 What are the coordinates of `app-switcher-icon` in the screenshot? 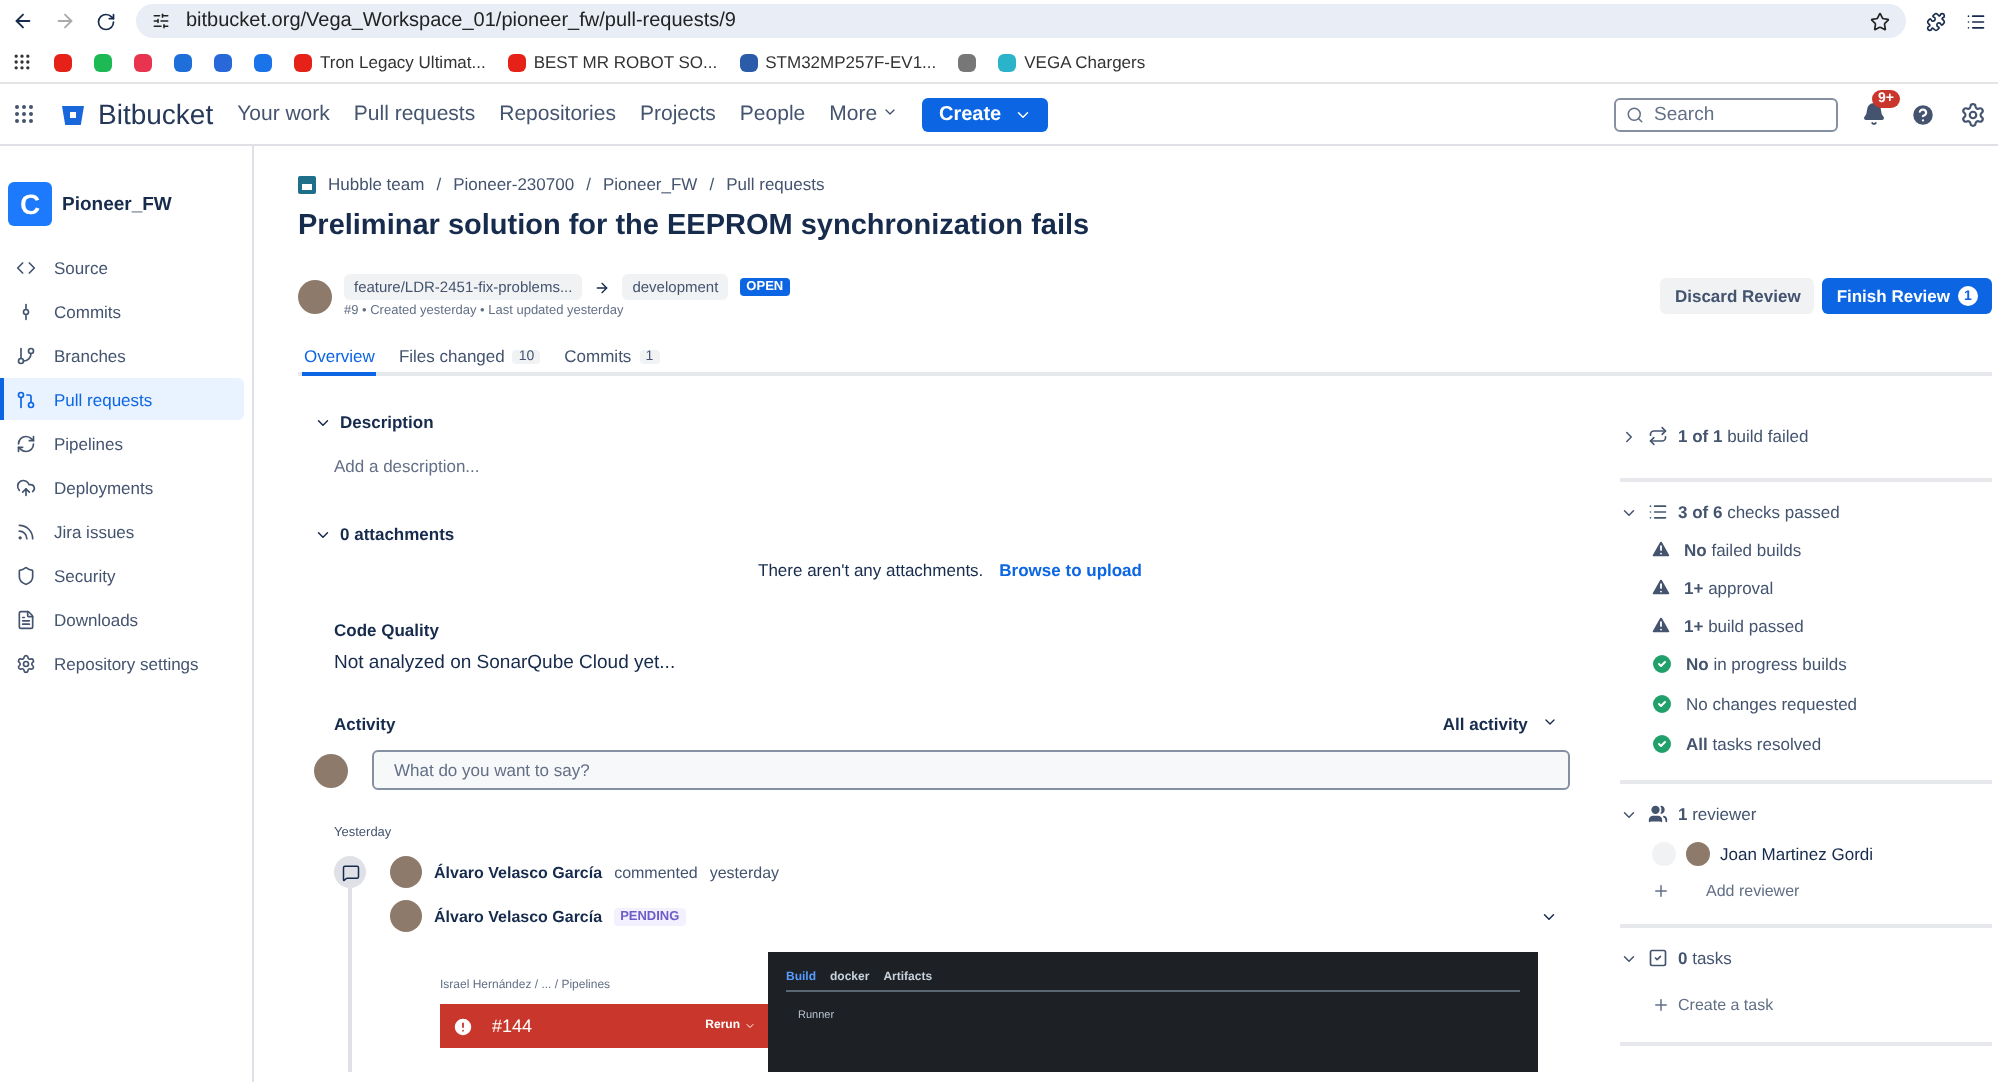 It's located at (24, 114).